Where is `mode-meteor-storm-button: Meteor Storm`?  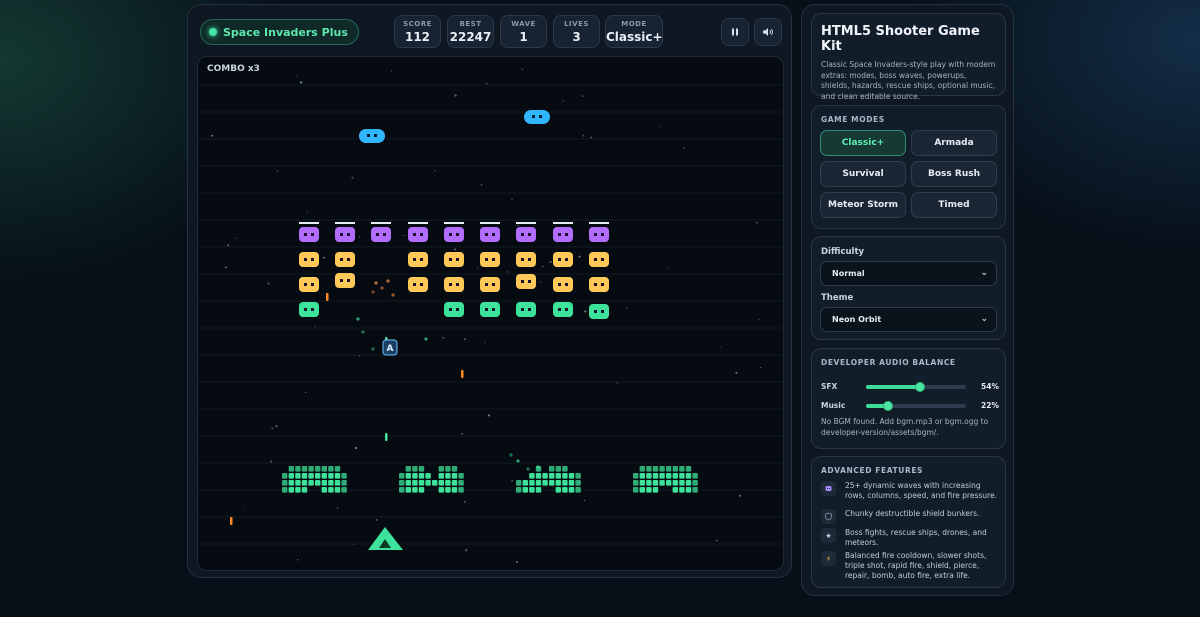
mode-meteor-storm-button: Meteor Storm is located at coordinates (863, 205).